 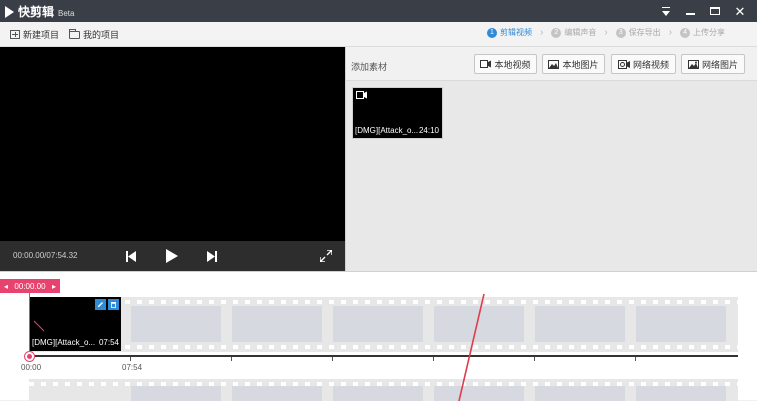 I want to click on maximize-icon, so click(x=715, y=11).